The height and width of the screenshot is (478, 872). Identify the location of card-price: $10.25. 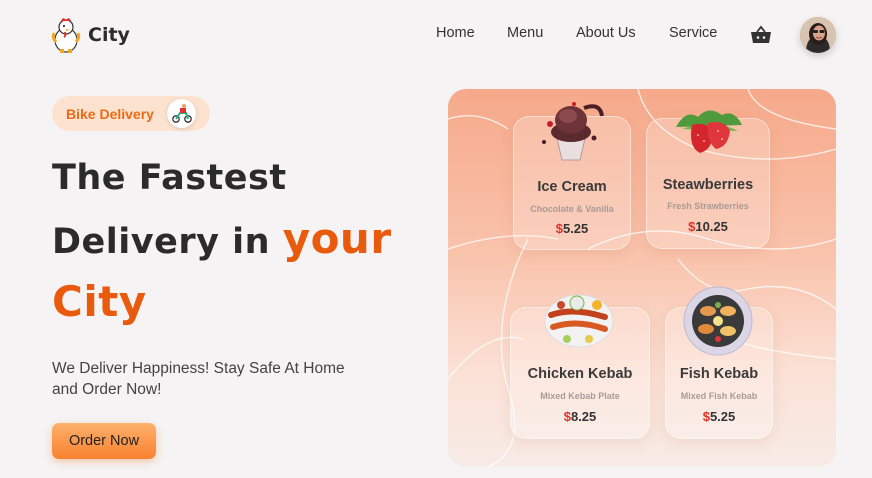
(708, 226).